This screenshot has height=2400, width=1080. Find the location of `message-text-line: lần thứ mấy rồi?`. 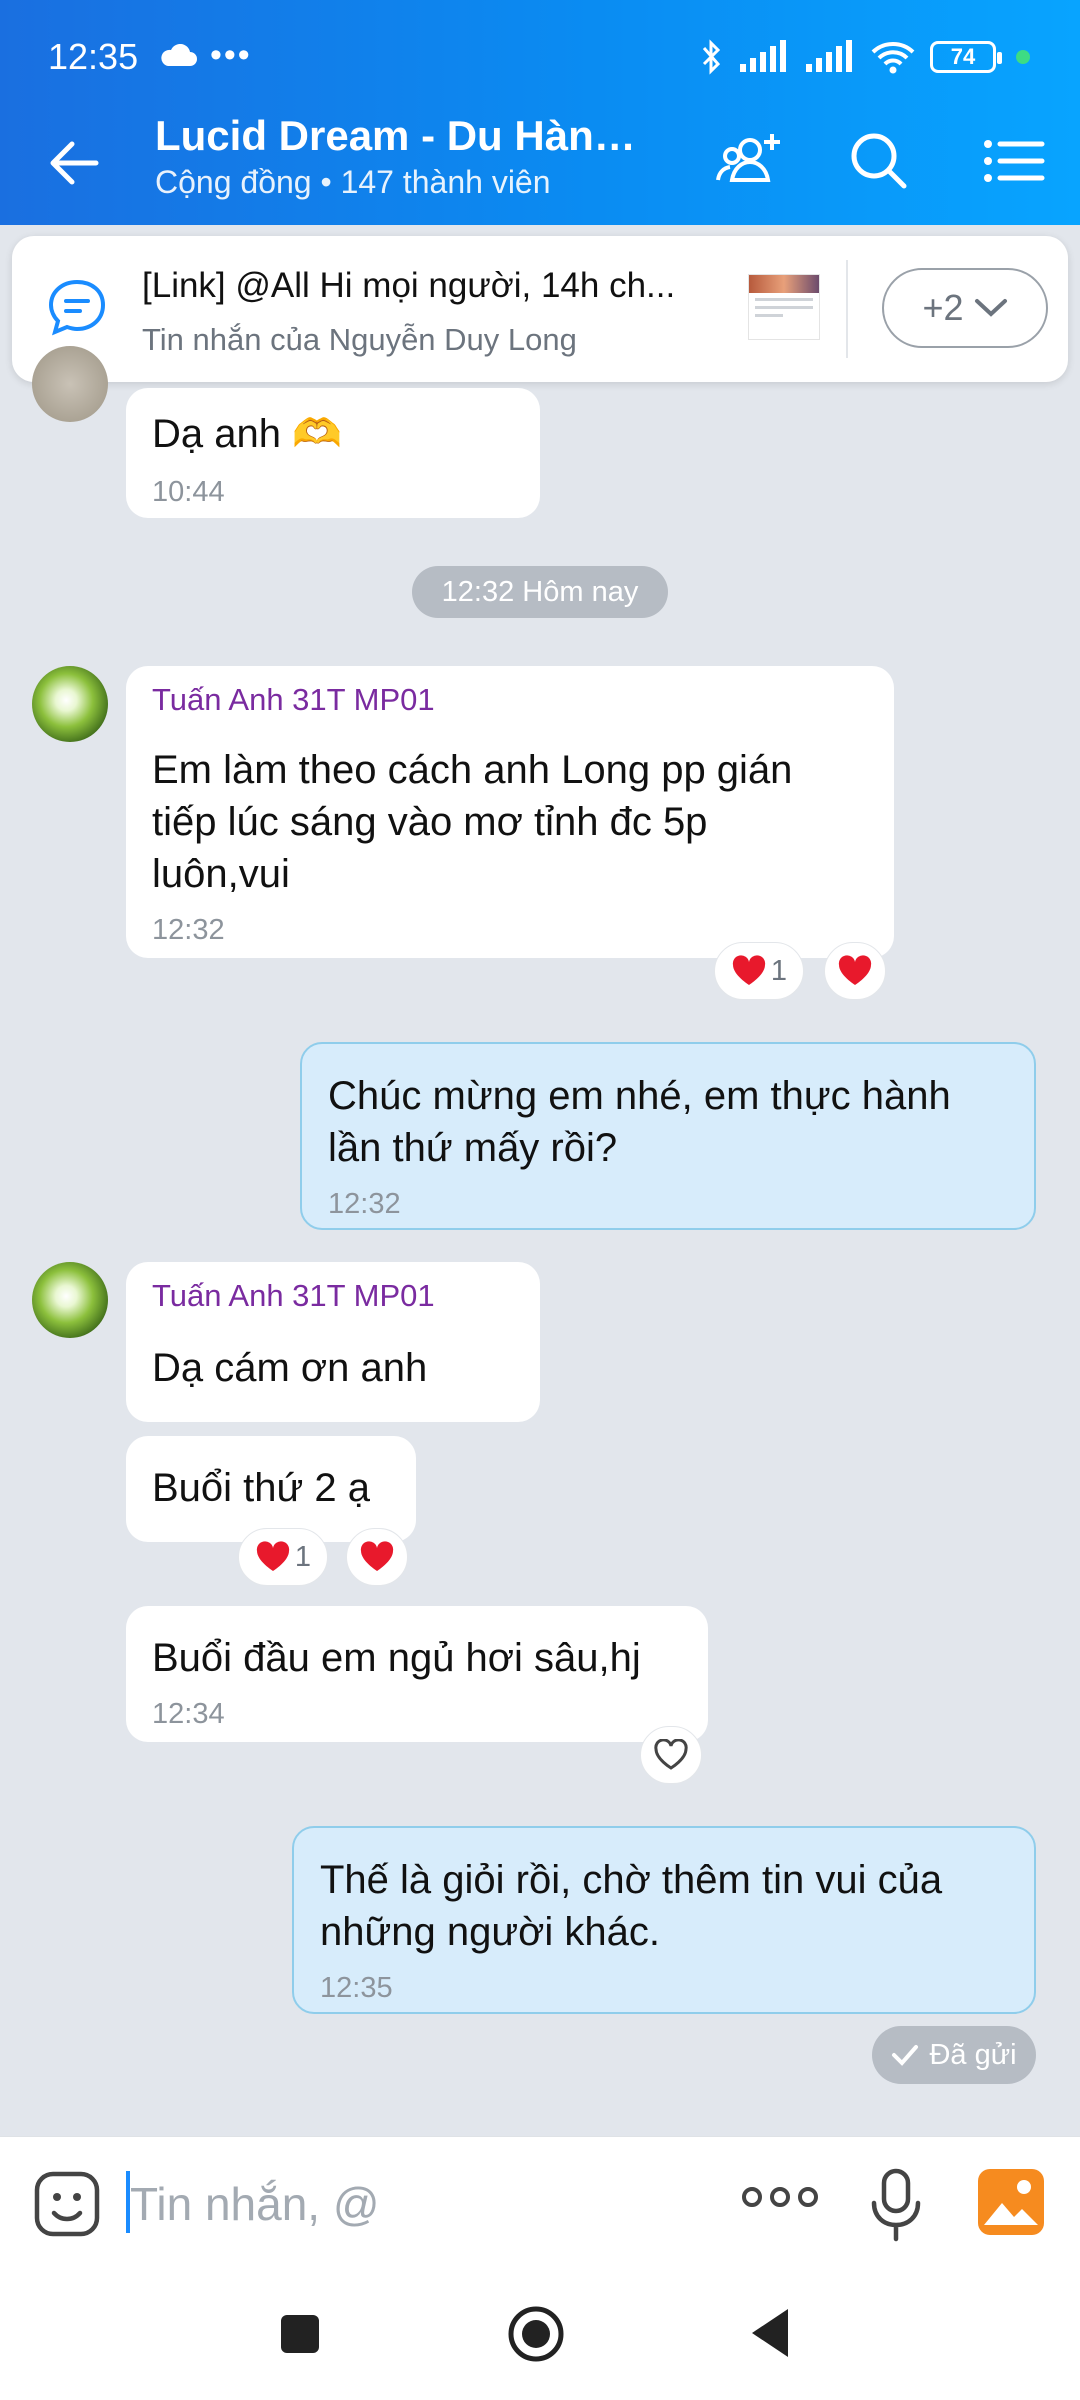

message-text-line: lần thứ mấy rồi? is located at coordinates (473, 1148).